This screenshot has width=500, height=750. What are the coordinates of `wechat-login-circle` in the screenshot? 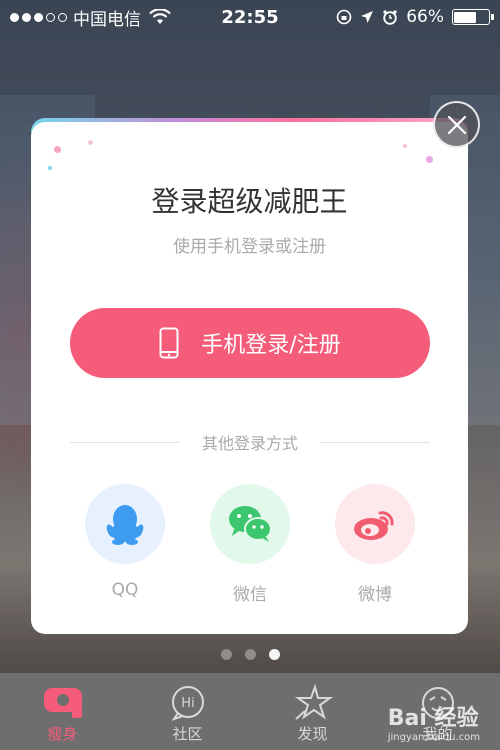 It's located at (250, 524).